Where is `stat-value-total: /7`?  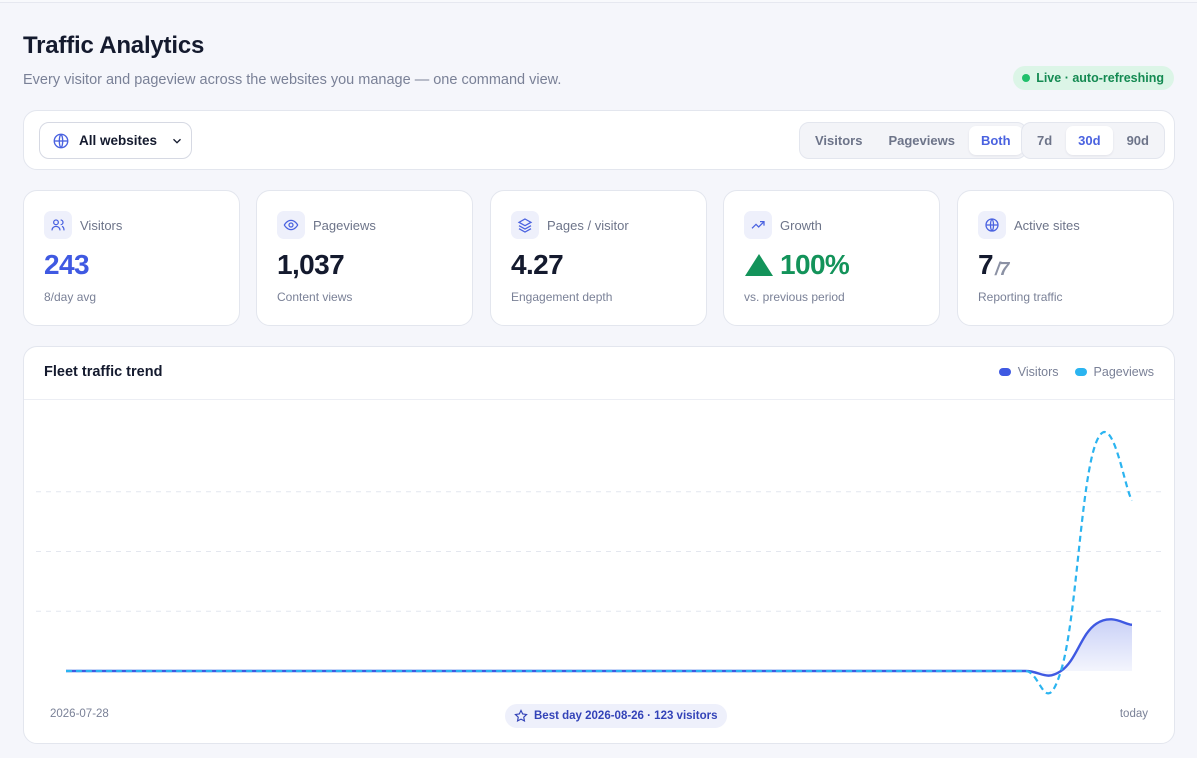 stat-value-total: /7 is located at coordinates (1001, 268).